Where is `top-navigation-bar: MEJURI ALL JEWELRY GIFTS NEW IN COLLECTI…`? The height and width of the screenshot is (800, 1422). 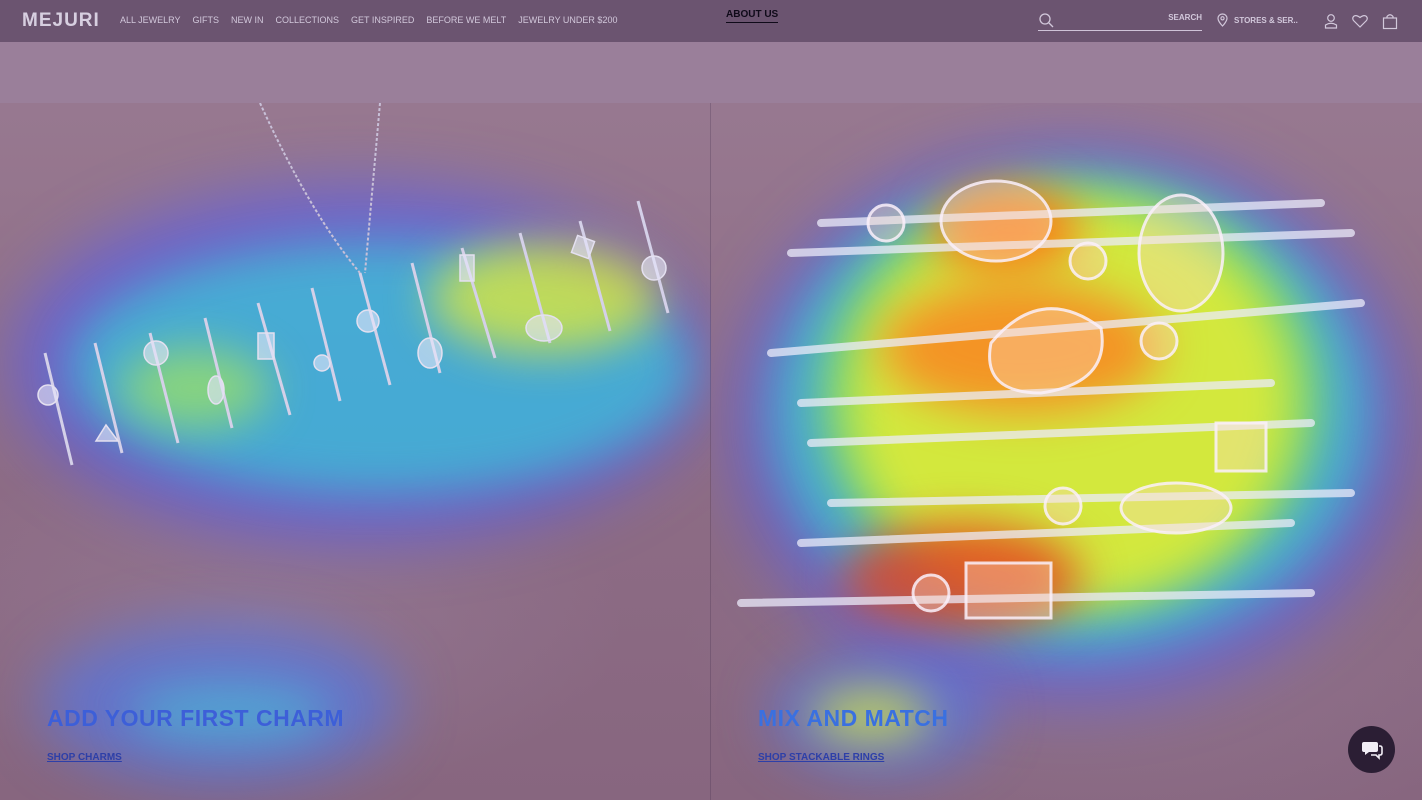
top-navigation-bar: MEJURI ALL JEWELRY GIFTS NEW IN COLLECTI… is located at coordinates (711, 21).